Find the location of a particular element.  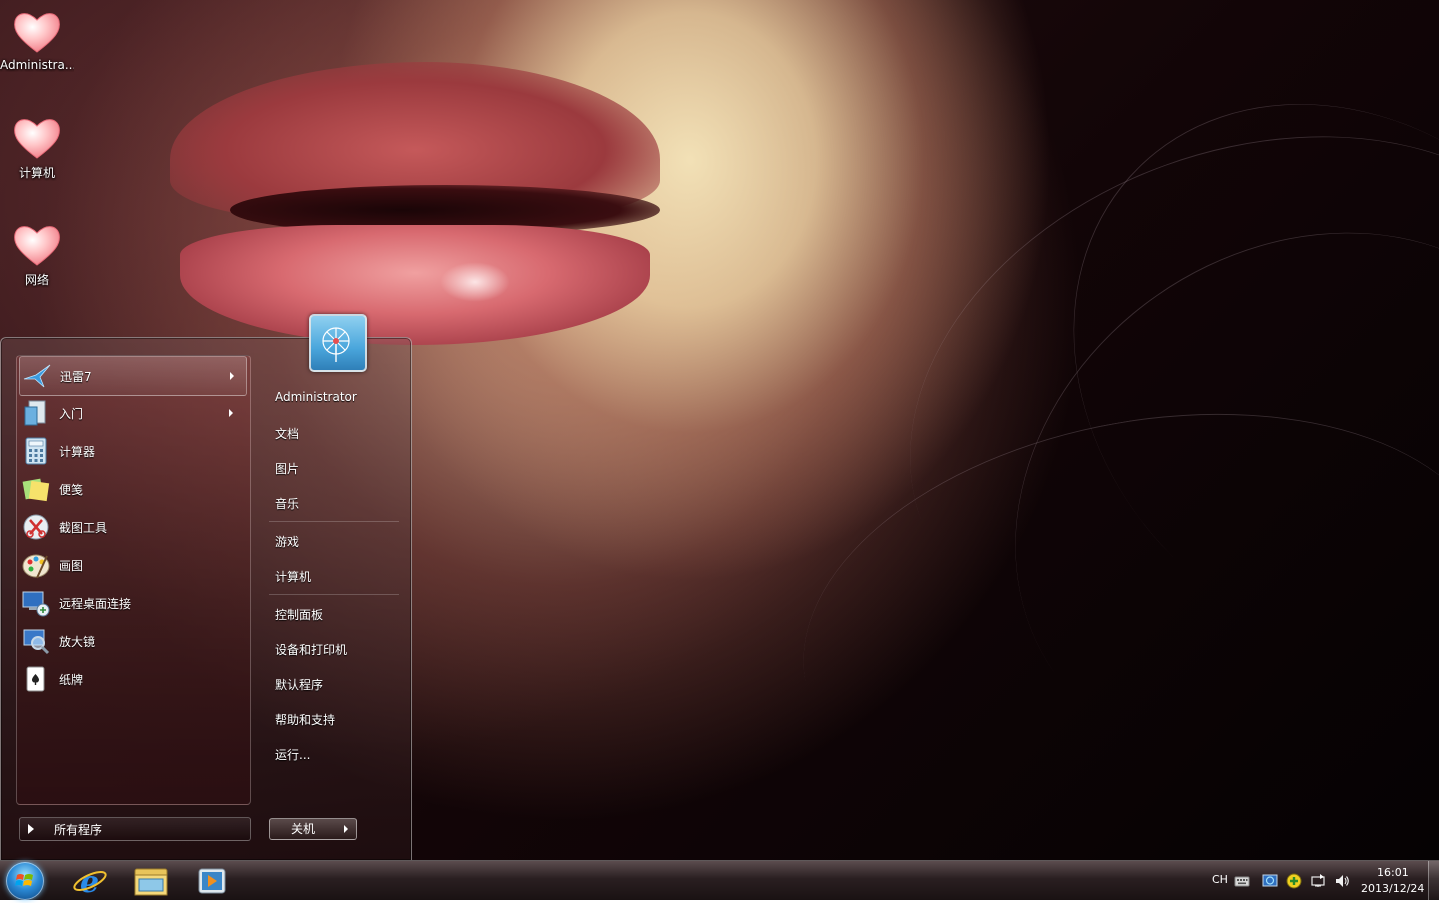

program-label: 画图 is located at coordinates (71, 565).